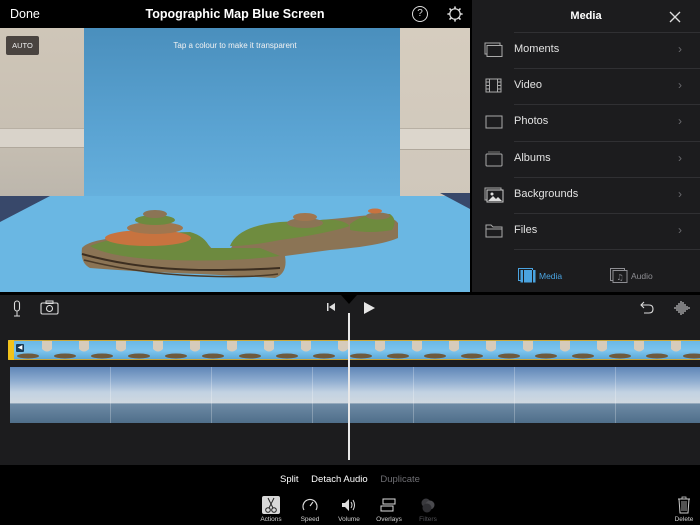 Image resolution: width=700 pixels, height=525 pixels. What do you see at coordinates (310, 504) in the screenshot?
I see `speedometer-icon` at bounding box center [310, 504].